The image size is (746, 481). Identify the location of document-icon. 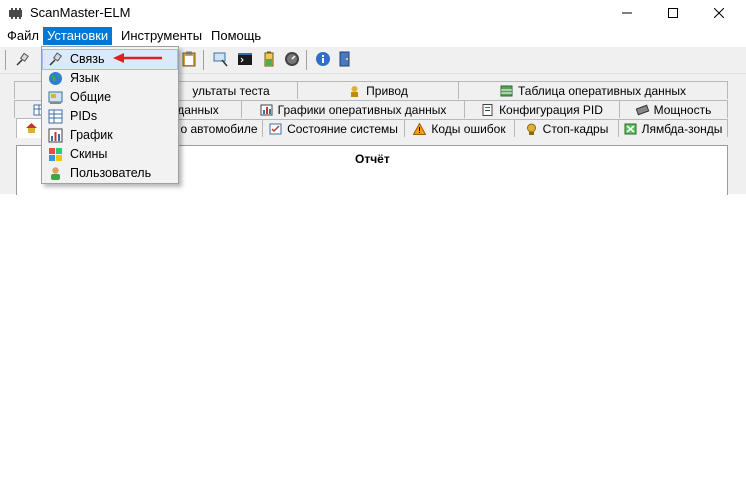
(487, 110).